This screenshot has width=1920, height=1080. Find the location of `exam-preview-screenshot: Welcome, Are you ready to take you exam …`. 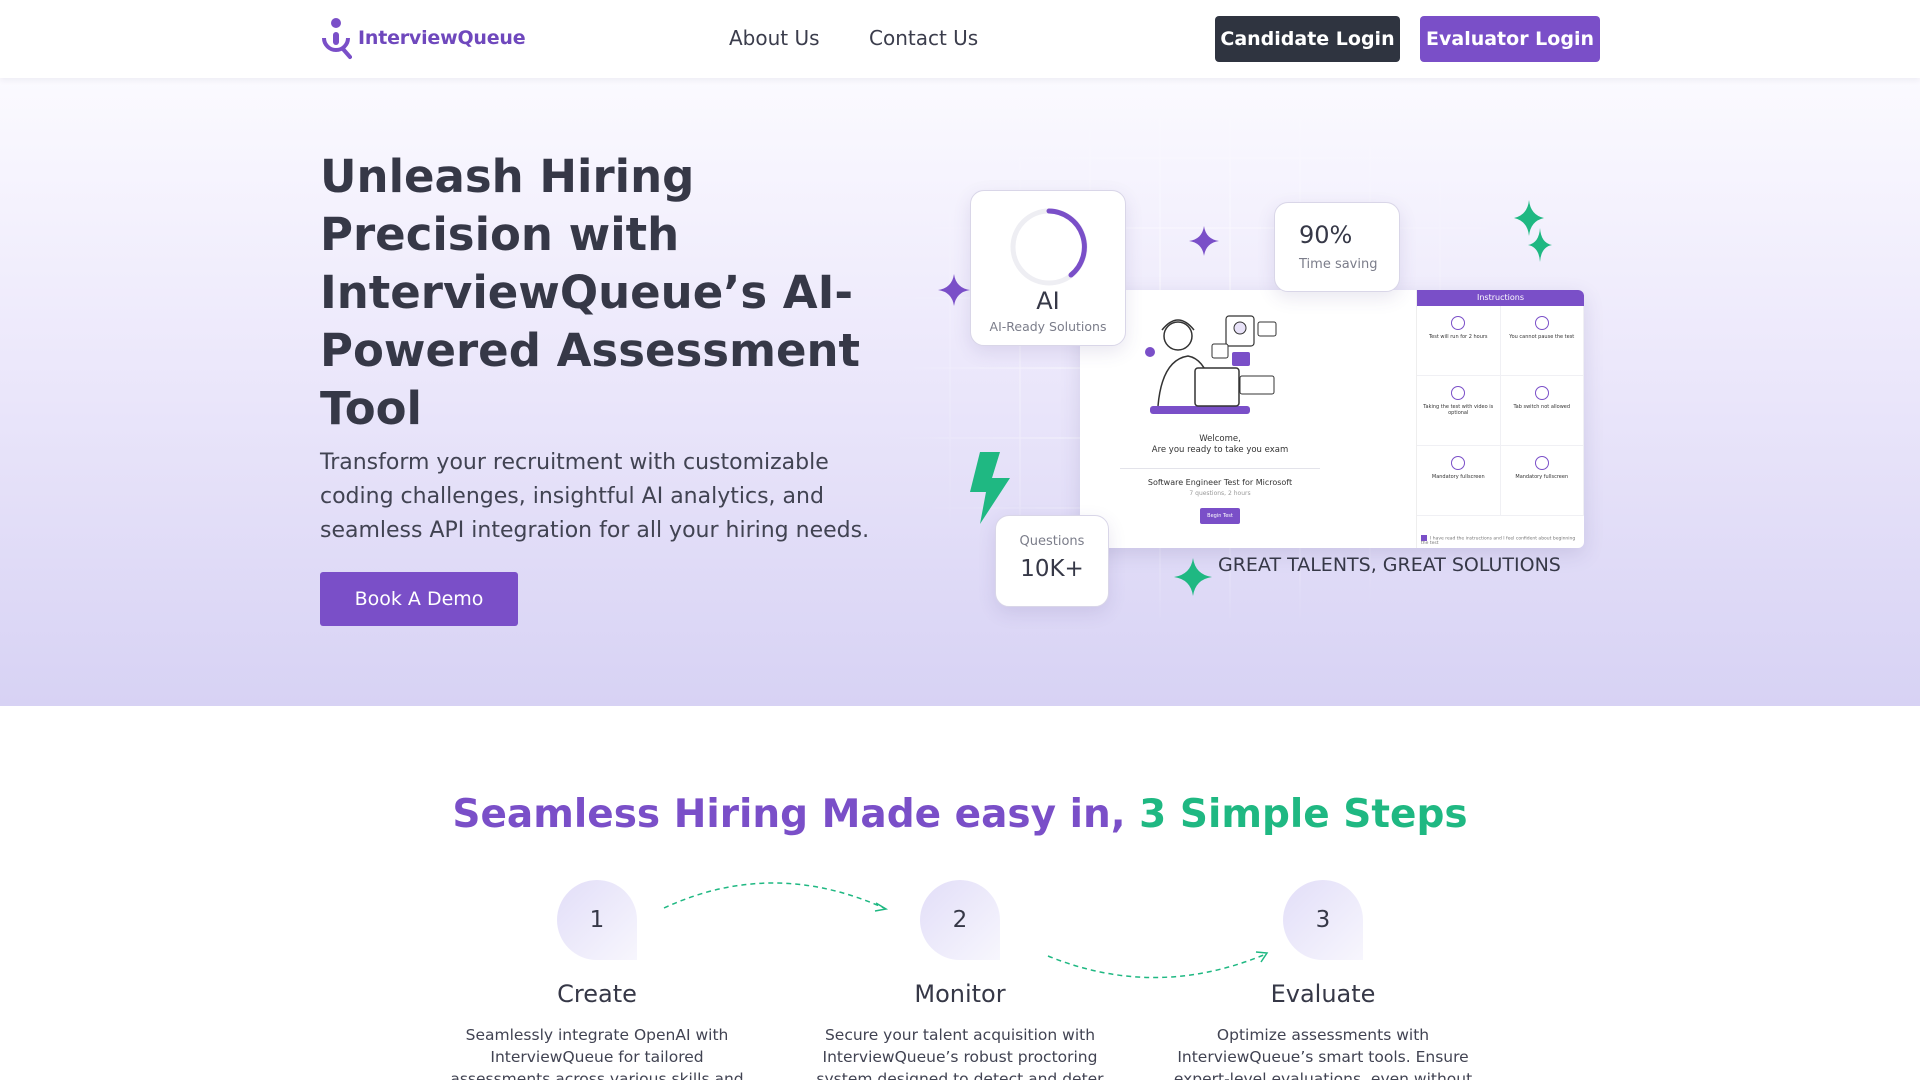

exam-preview-screenshot: Welcome, Are you ready to take you exam … is located at coordinates (1332, 419).